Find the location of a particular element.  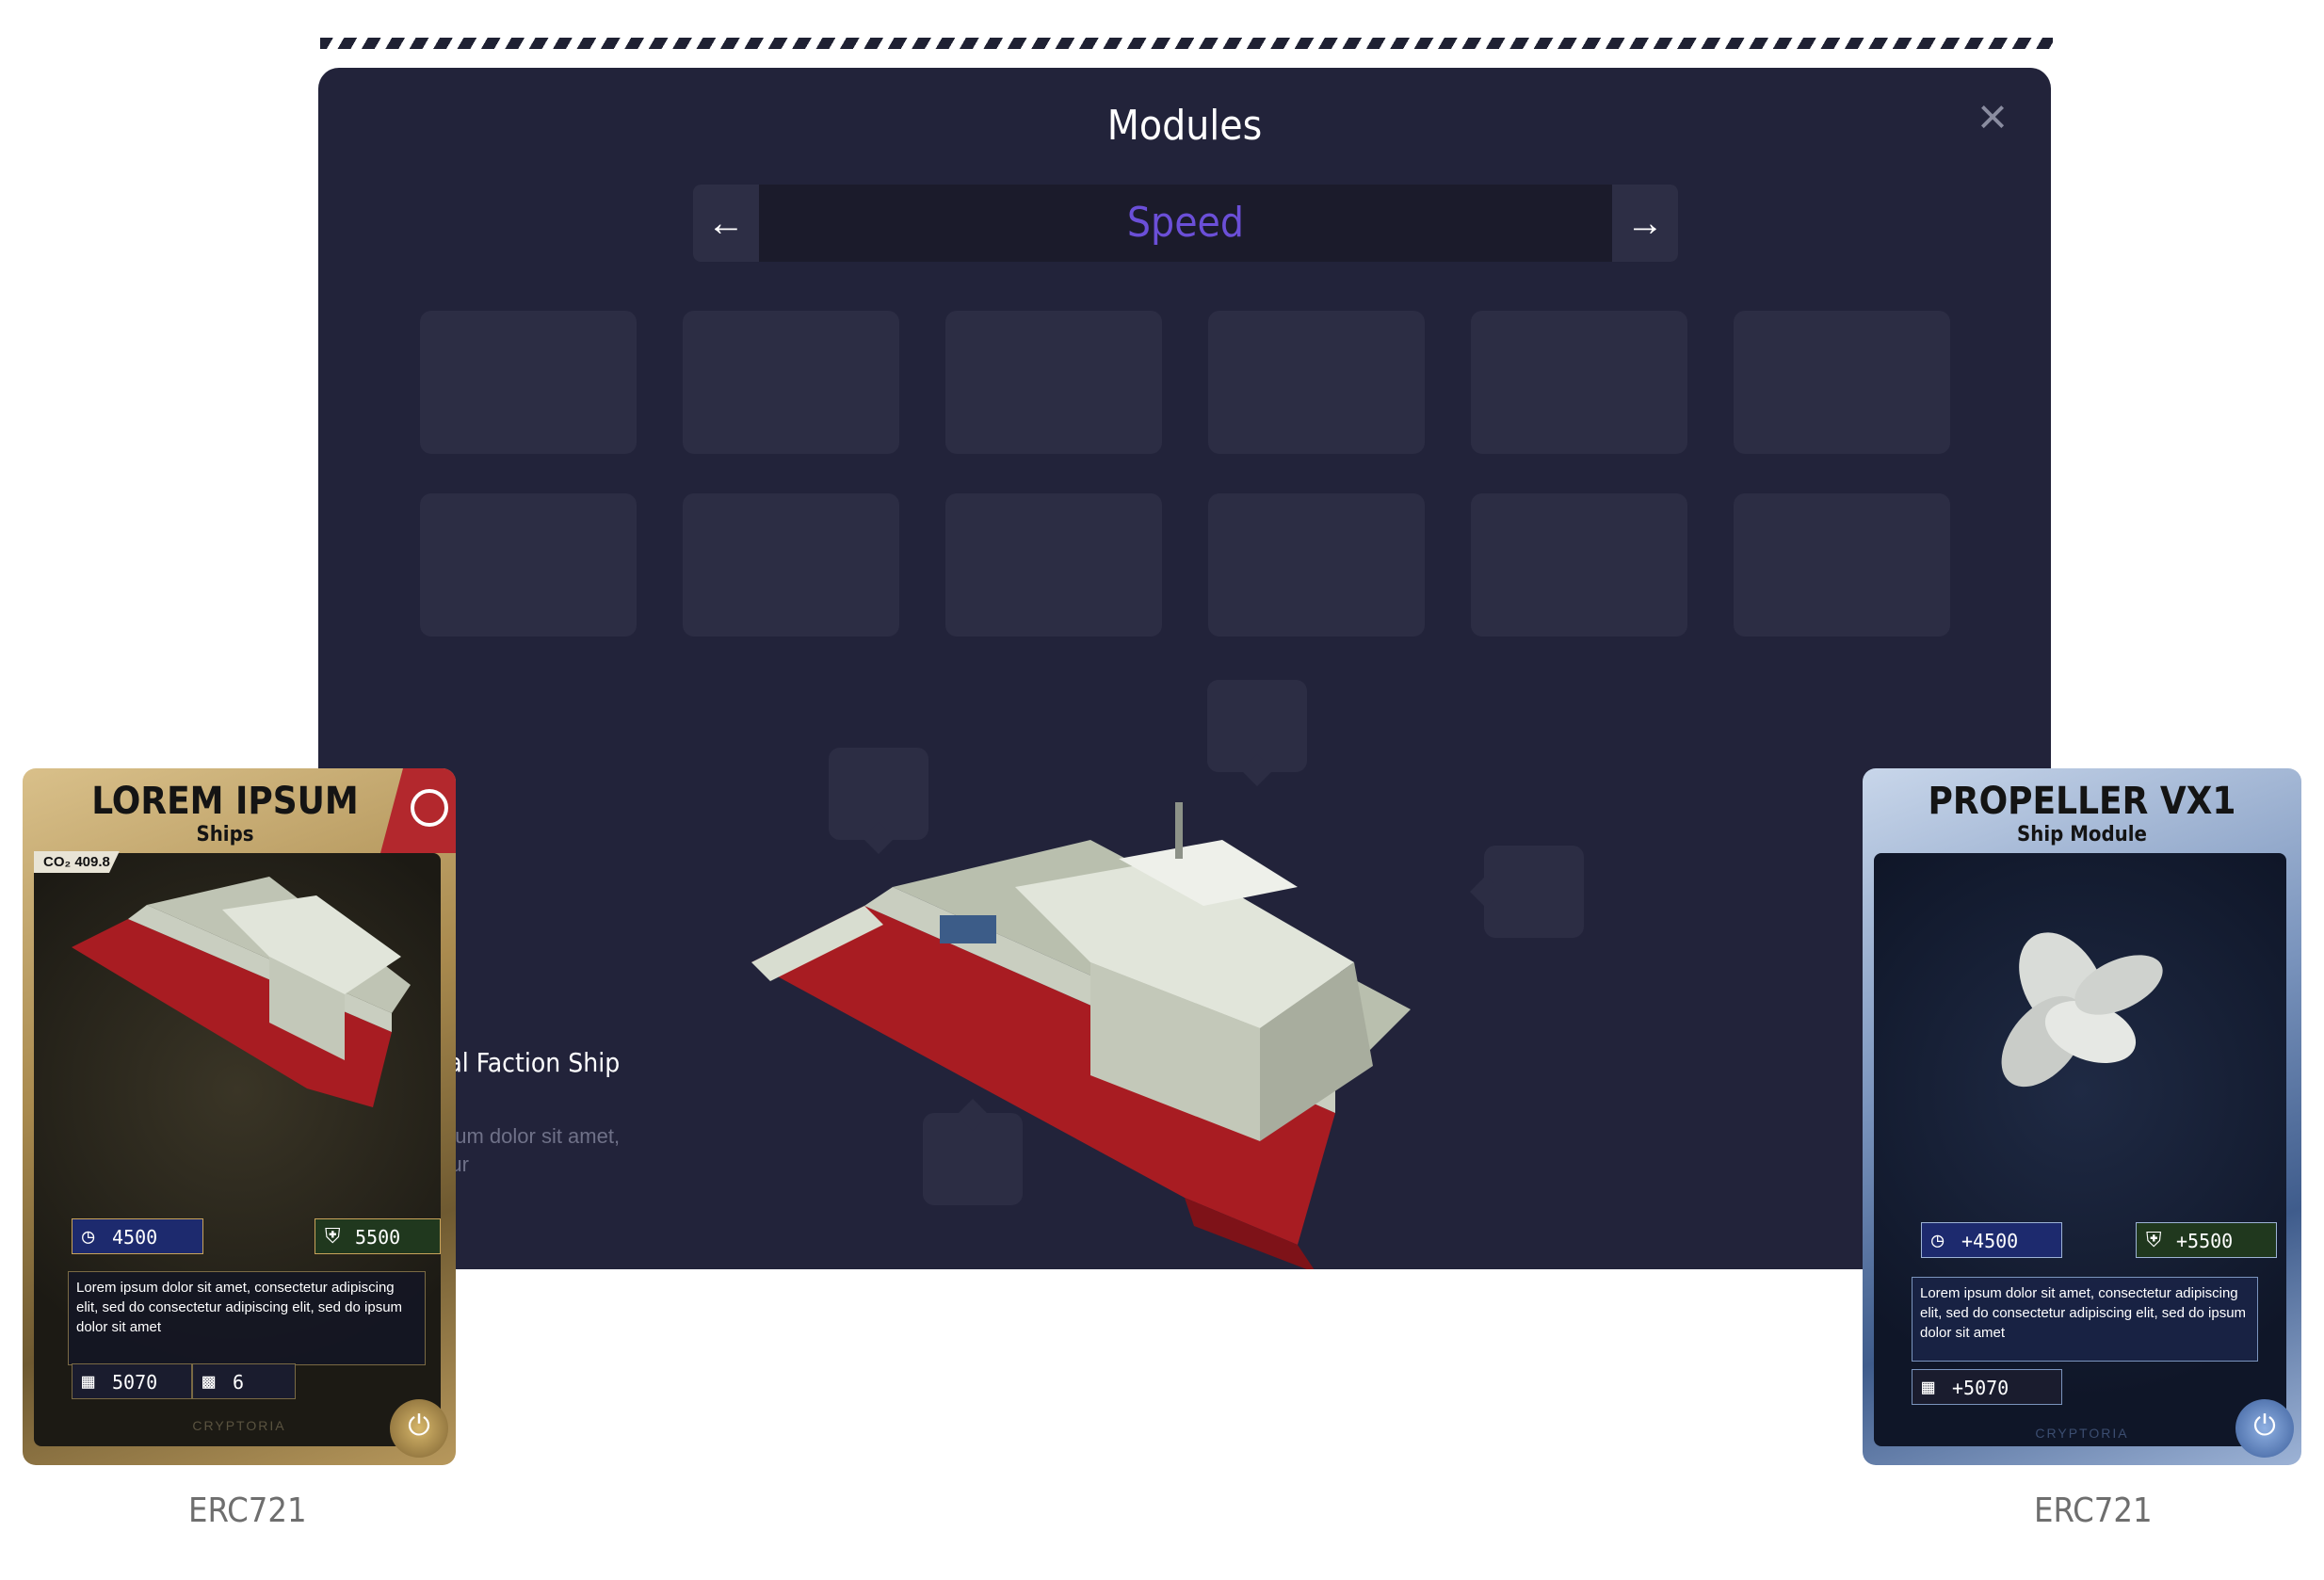

ship-name: rial Faction Ship is located at coordinates (526, 1063).